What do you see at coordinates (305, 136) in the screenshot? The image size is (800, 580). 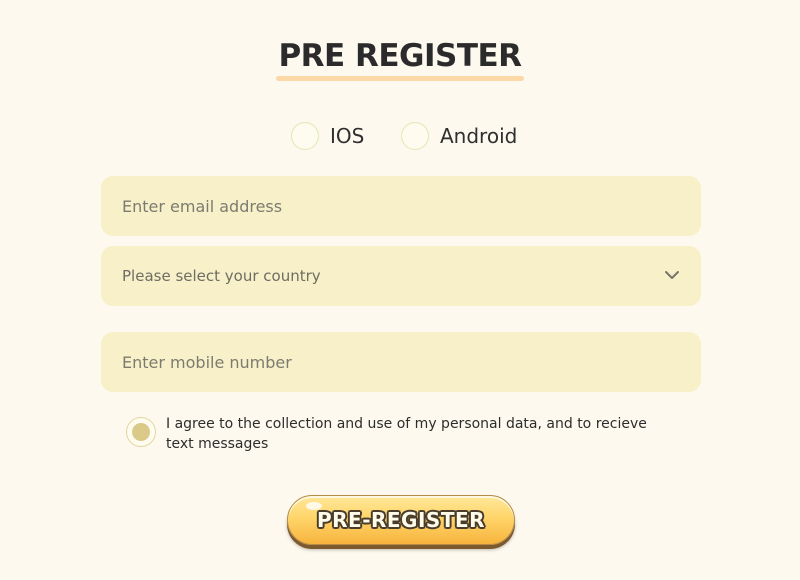 I see `ios-radio` at bounding box center [305, 136].